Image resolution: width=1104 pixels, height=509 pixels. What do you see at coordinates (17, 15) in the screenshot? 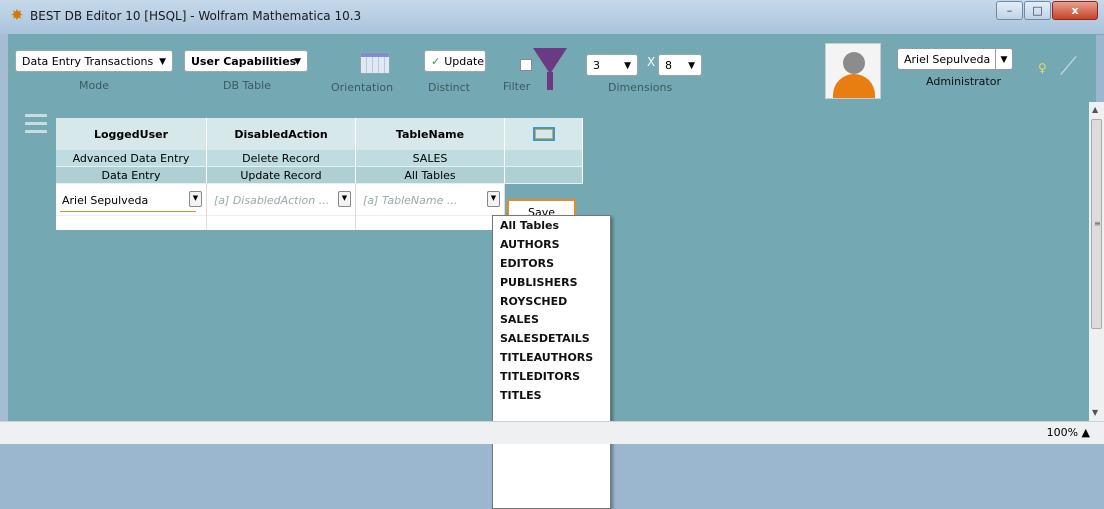
I see `app-logo-icon: ✸` at bounding box center [17, 15].